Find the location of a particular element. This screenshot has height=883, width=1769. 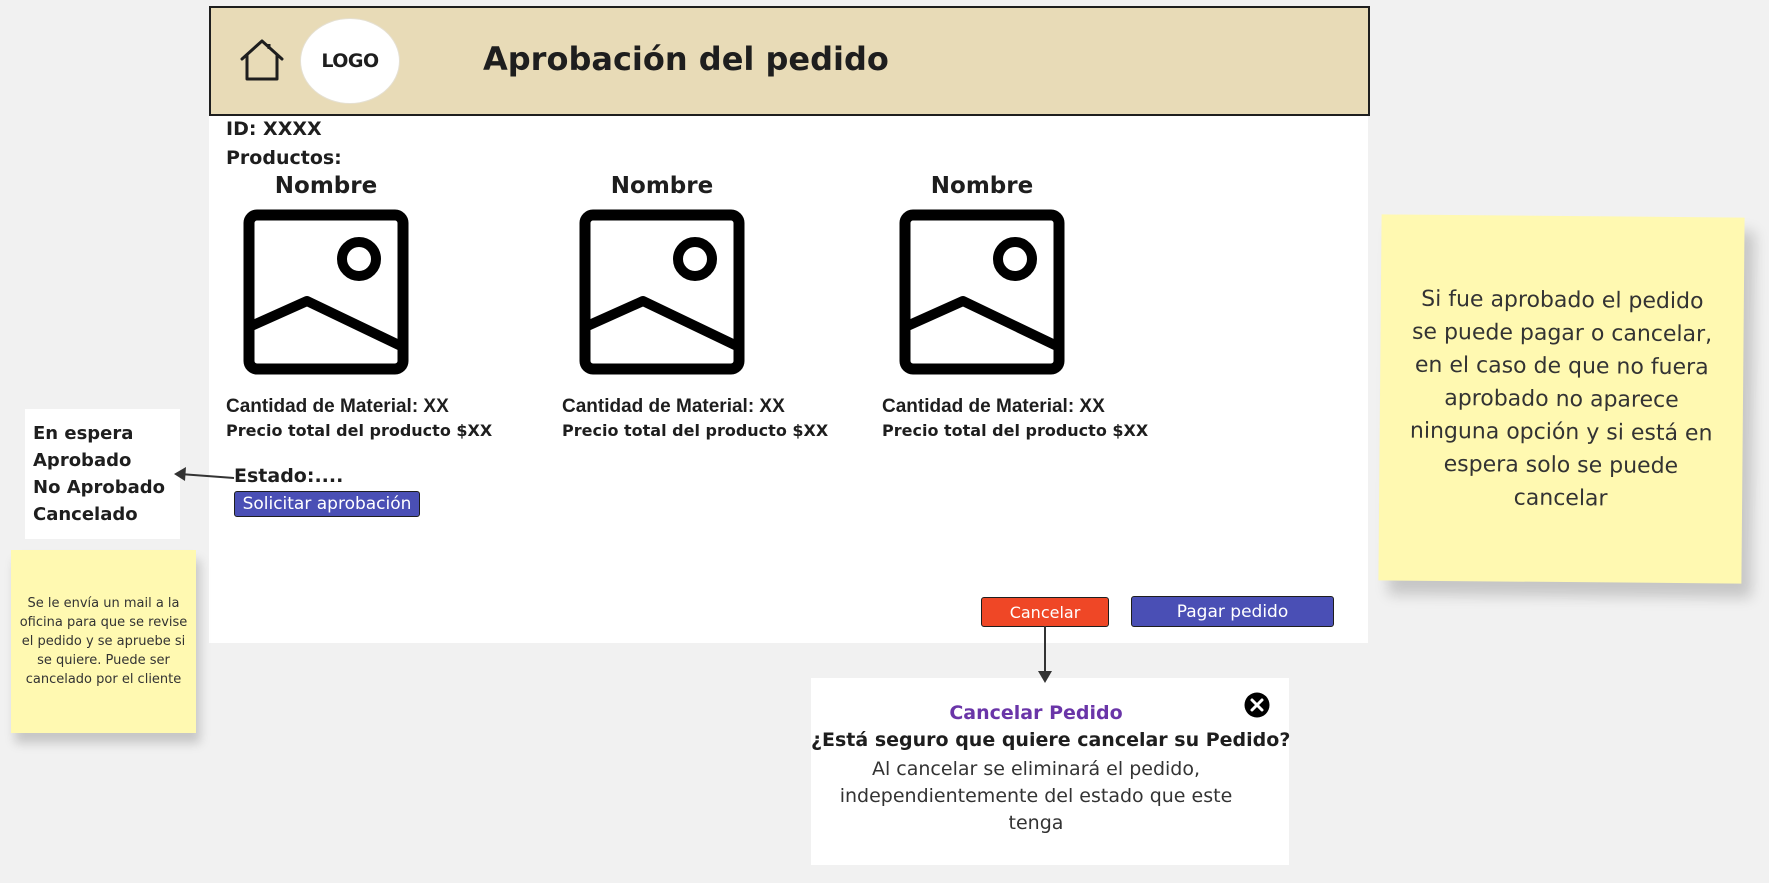

cancel-button: Cancelar is located at coordinates (1045, 612).